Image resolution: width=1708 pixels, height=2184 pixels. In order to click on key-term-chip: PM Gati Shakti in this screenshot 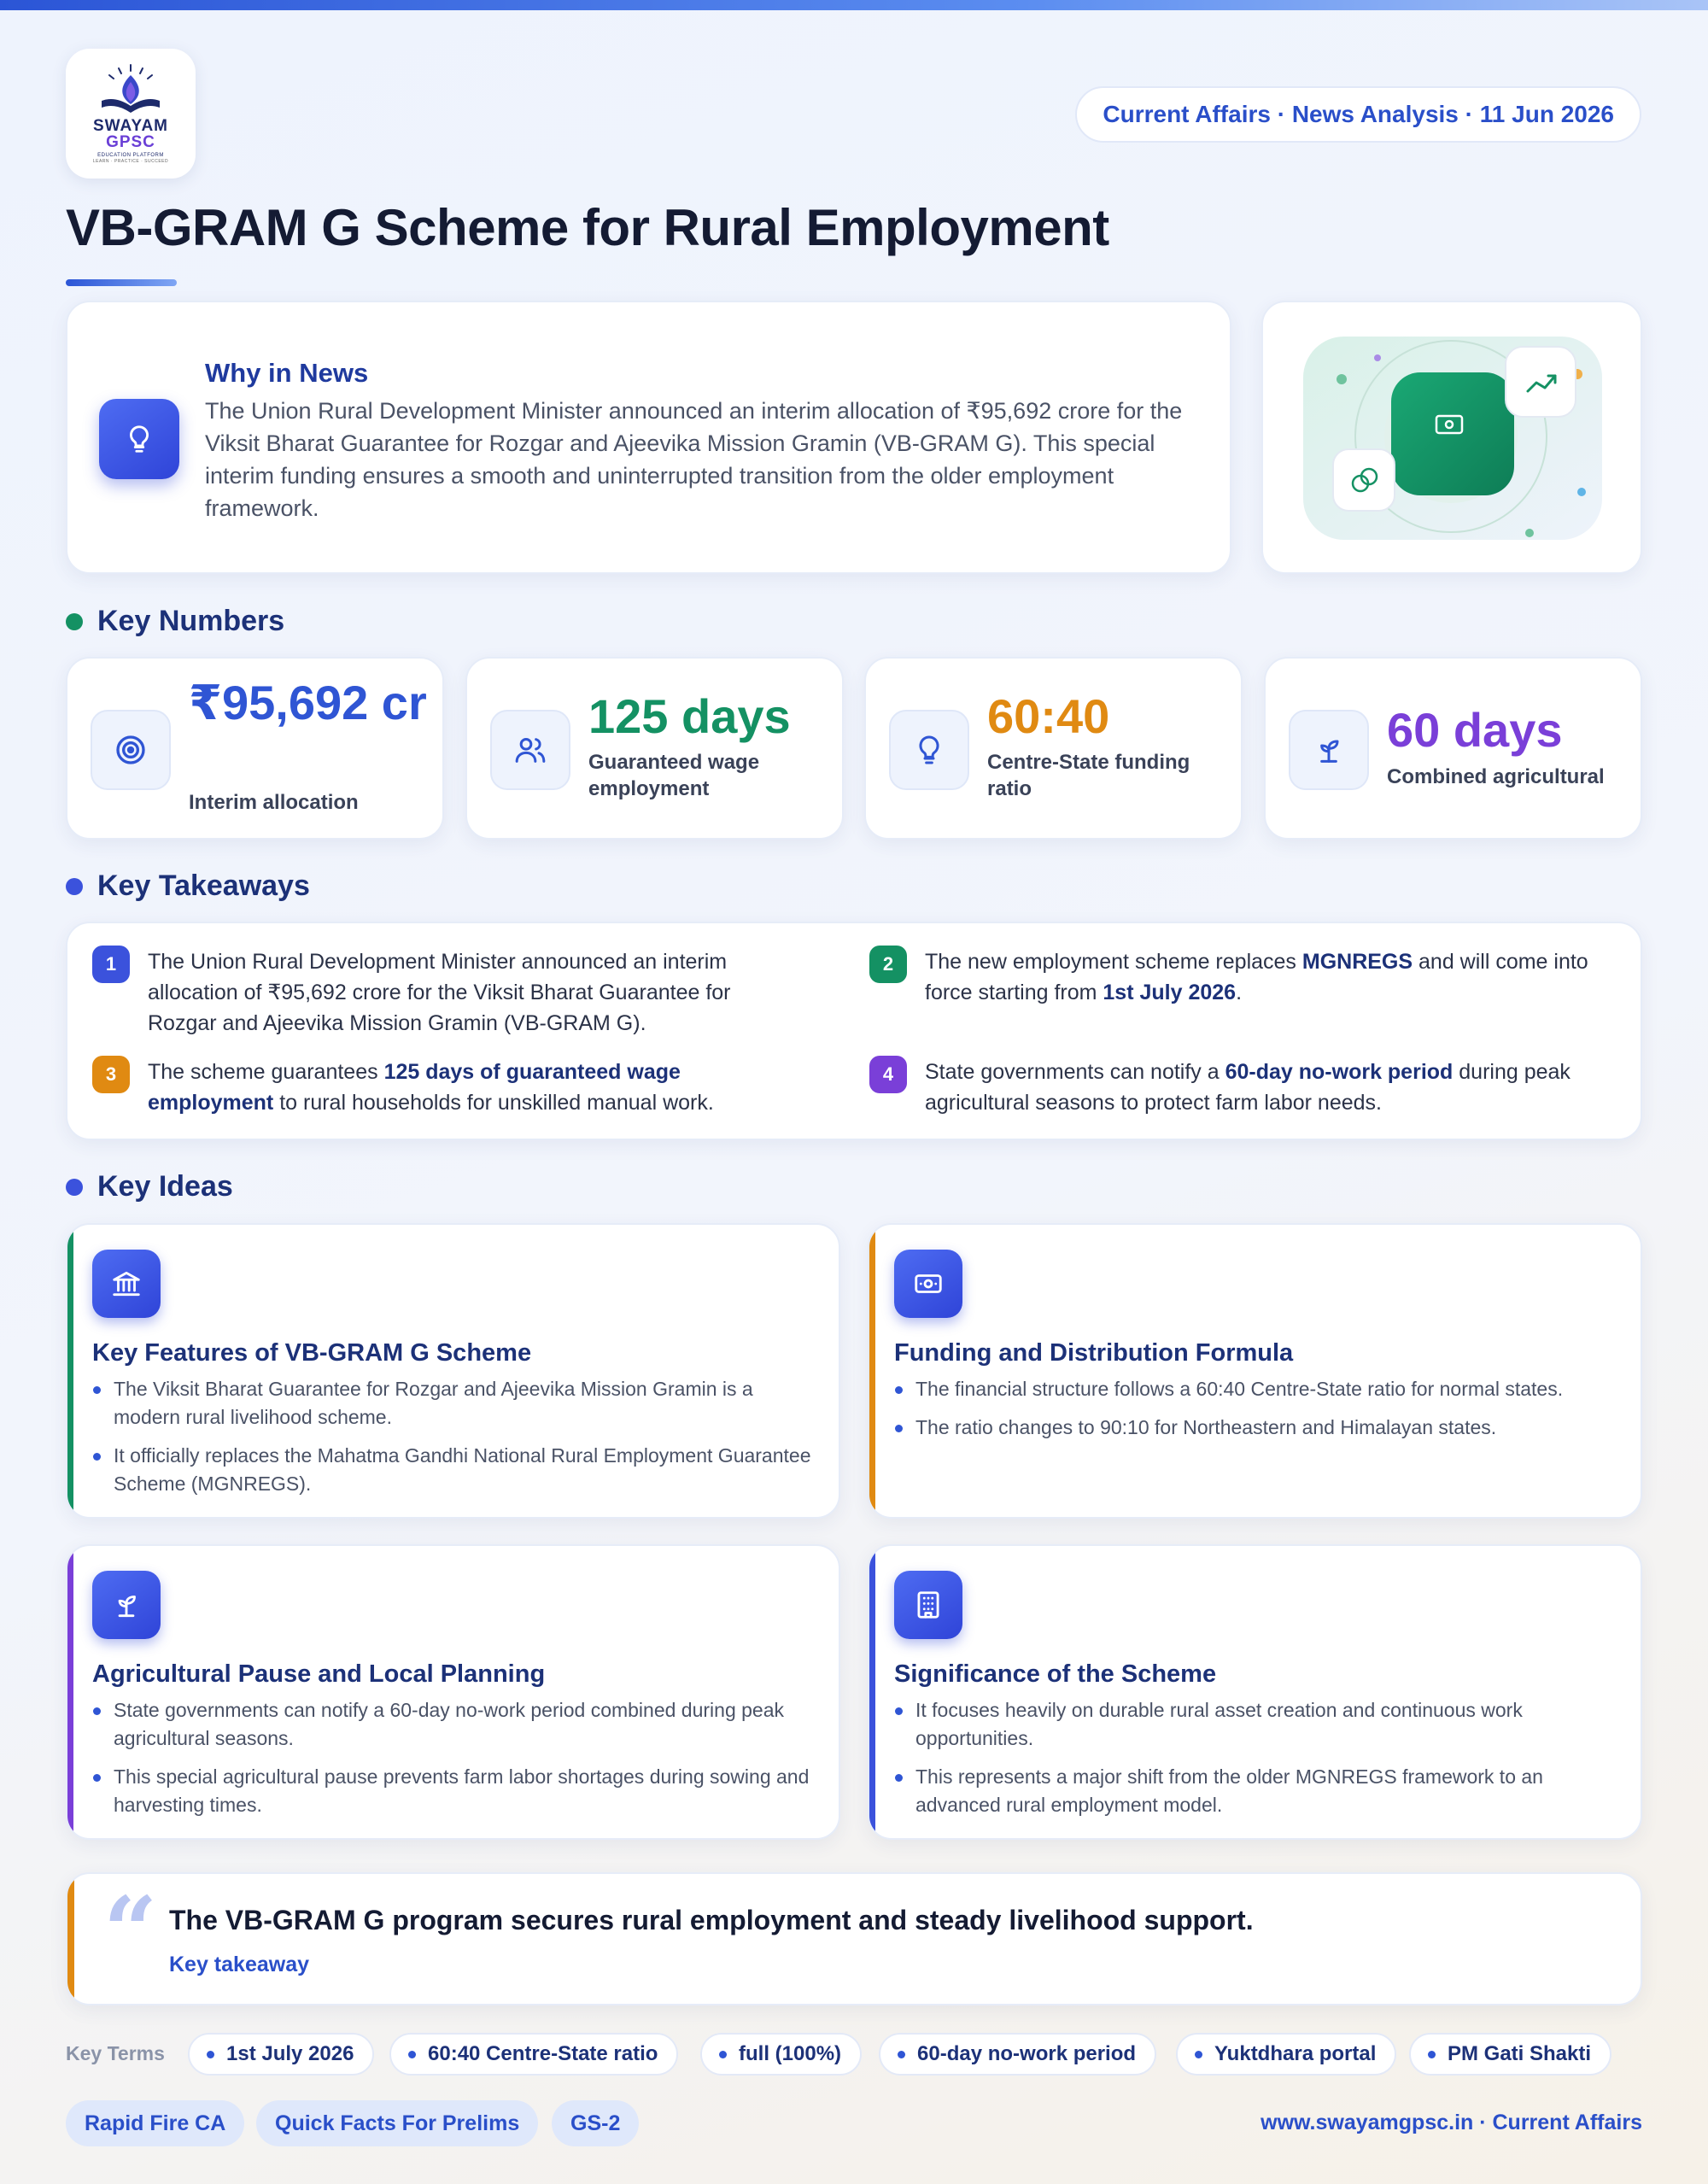, I will do `click(1510, 2054)`.